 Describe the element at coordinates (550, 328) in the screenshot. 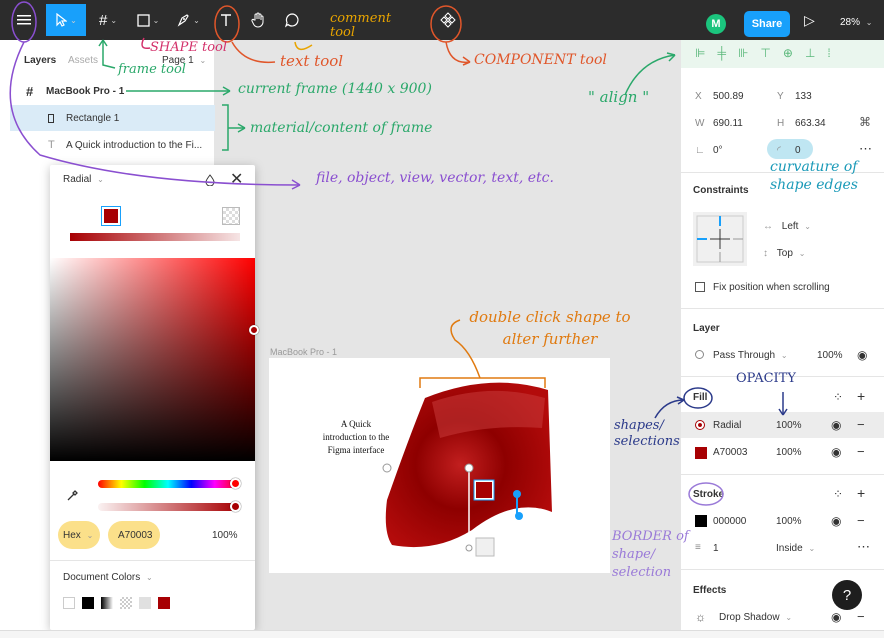

I see `annotation-double-click: double click shape to alter further` at that location.